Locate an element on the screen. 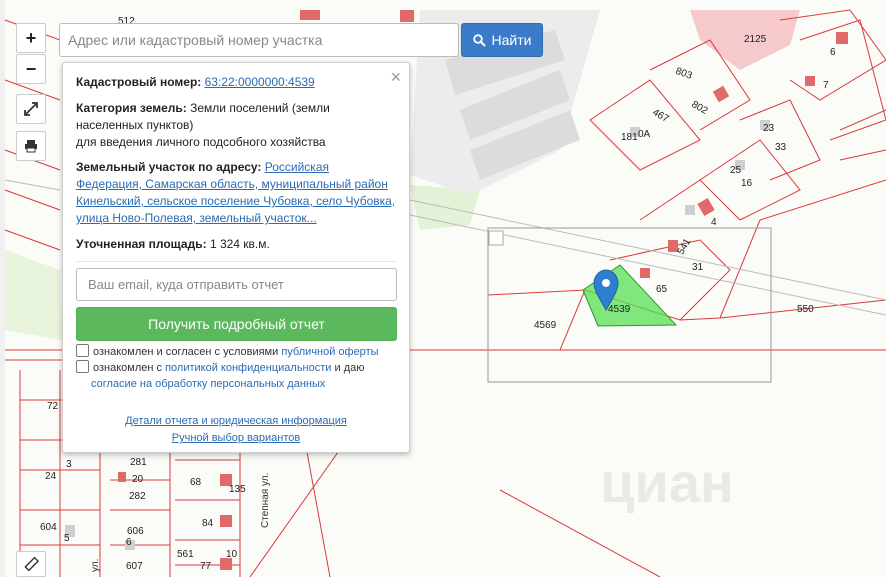  report-details-link: Детали отчета и юридическая информация is located at coordinates (236, 421).